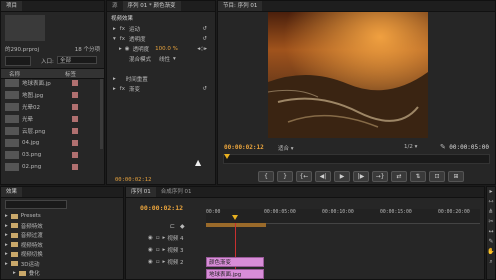 Image resolution: width=496 pixels, height=280 pixels. What do you see at coordinates (62, 226) in the screenshot?
I see `effects-folder: ▸ 音频特效` at bounding box center [62, 226].